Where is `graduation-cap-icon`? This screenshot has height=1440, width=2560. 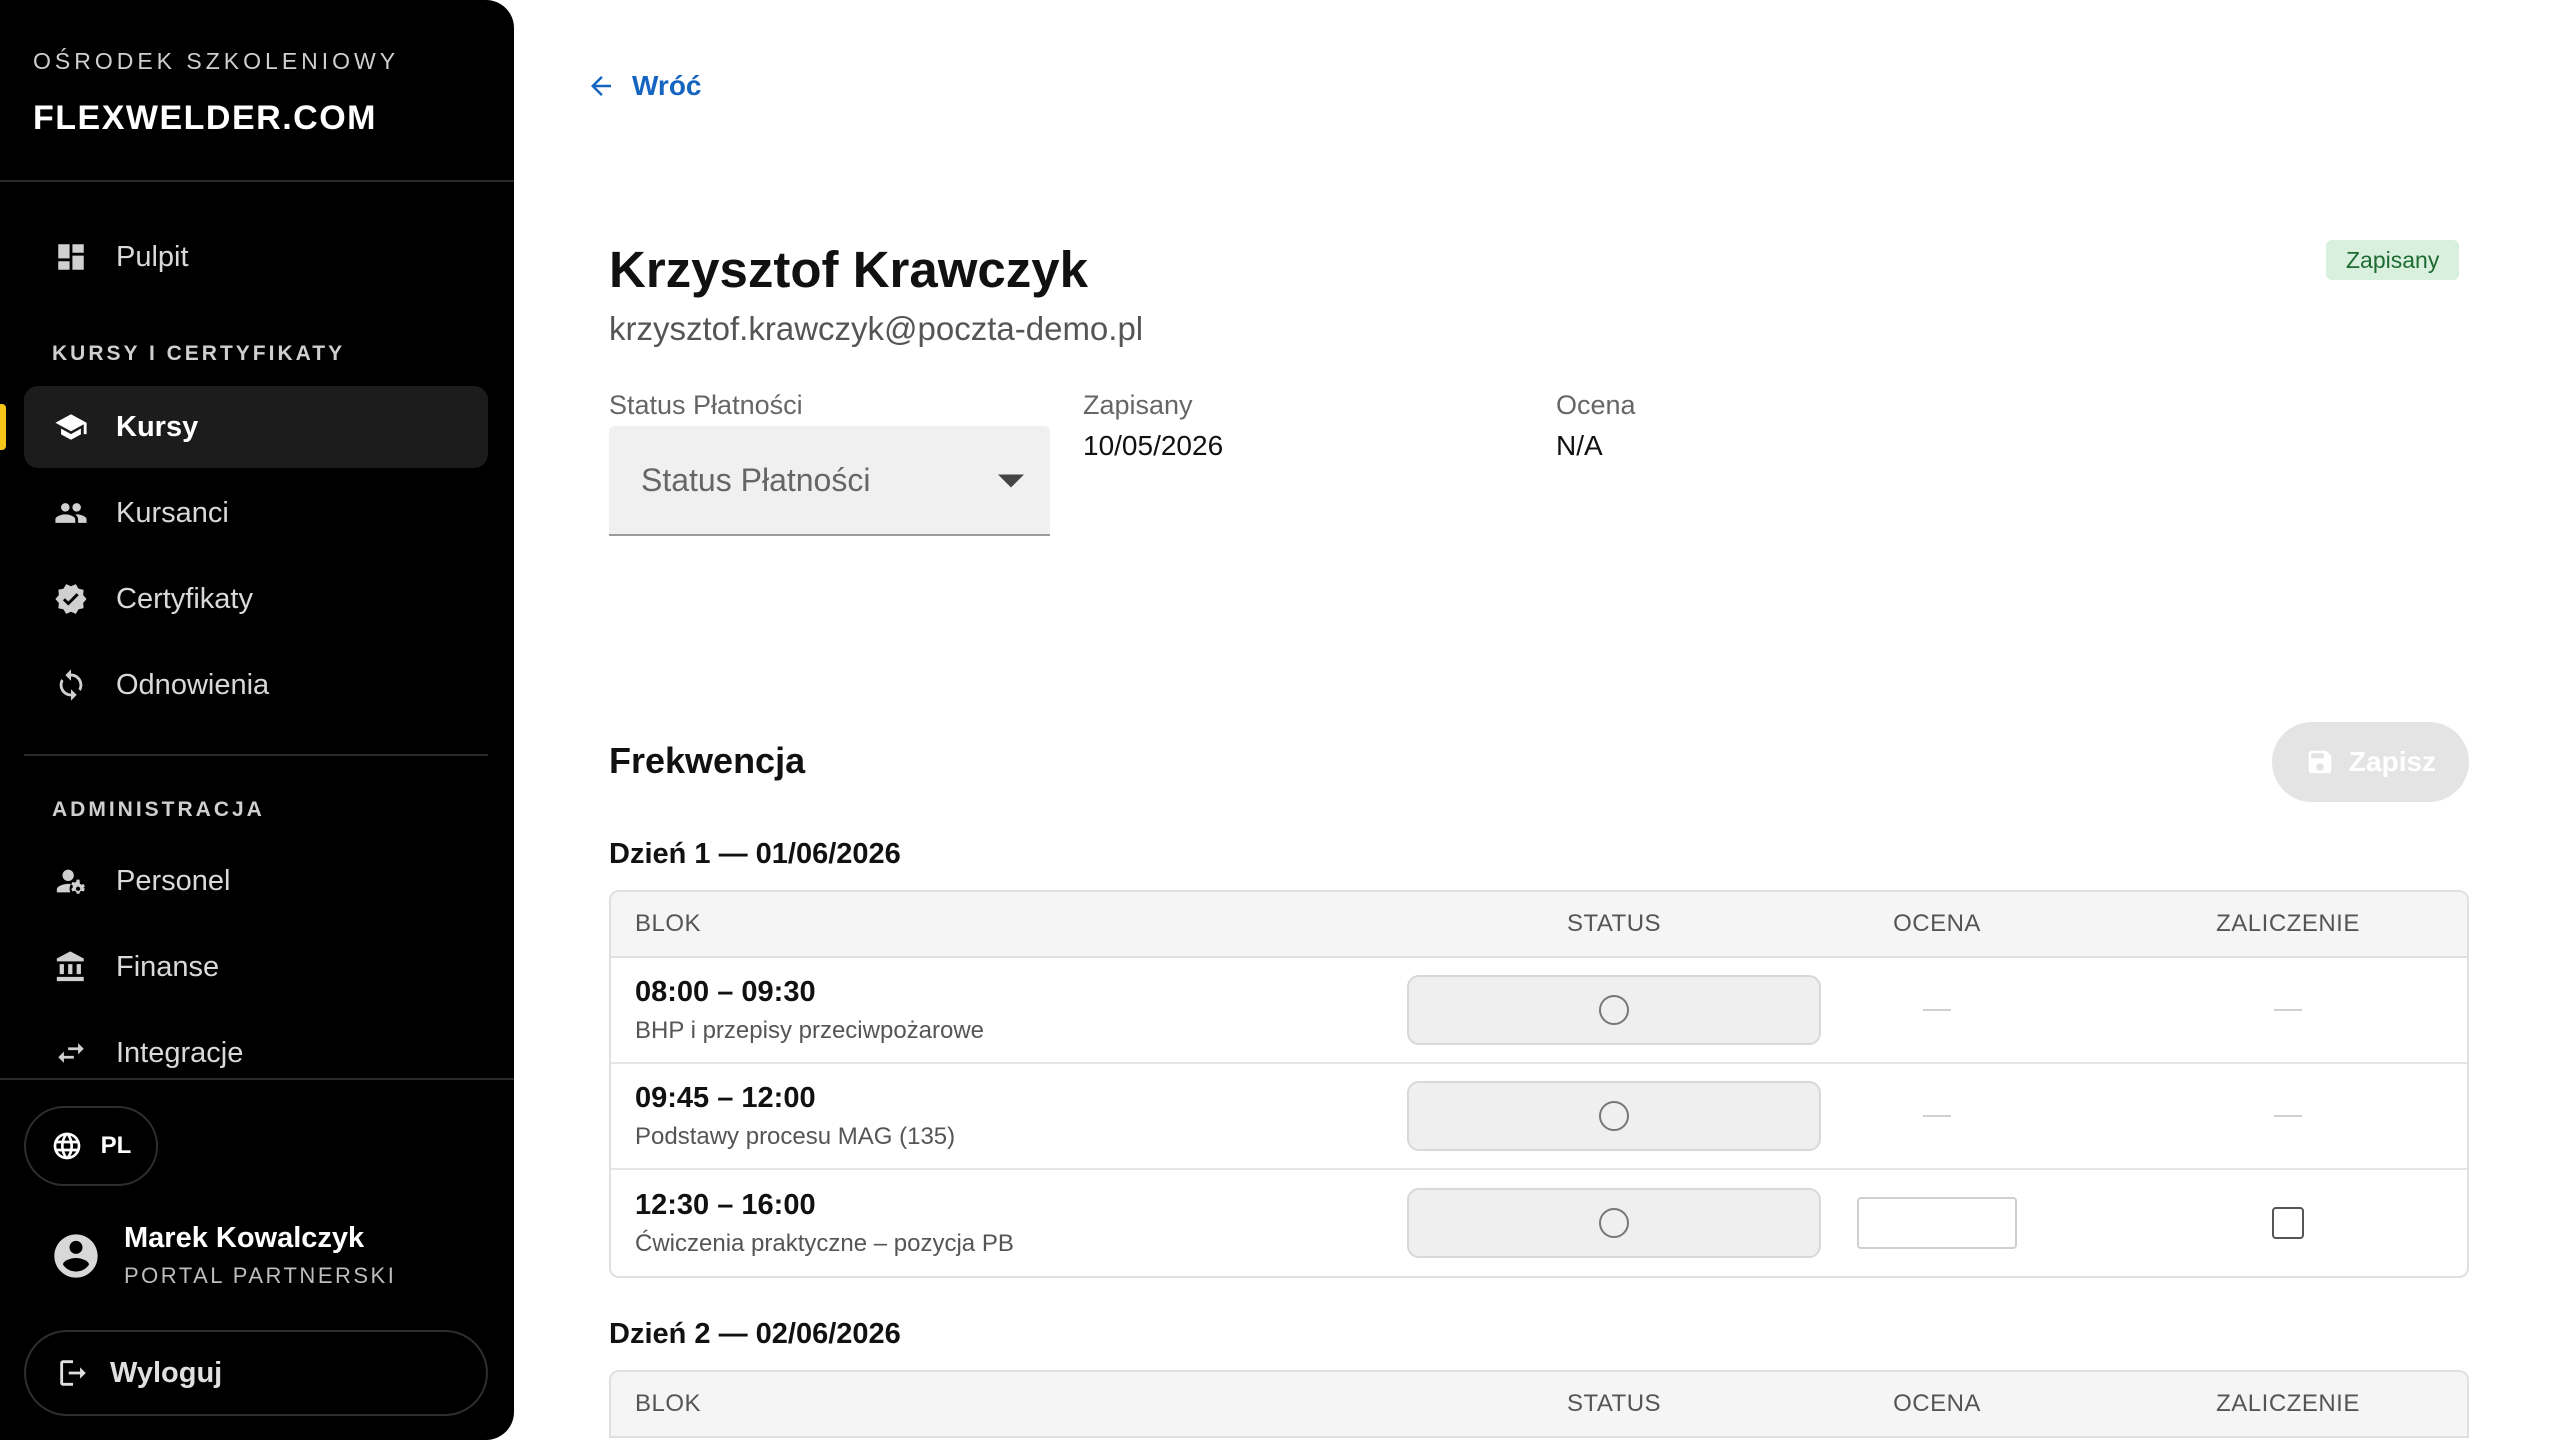
graduation-cap-icon is located at coordinates (71, 427).